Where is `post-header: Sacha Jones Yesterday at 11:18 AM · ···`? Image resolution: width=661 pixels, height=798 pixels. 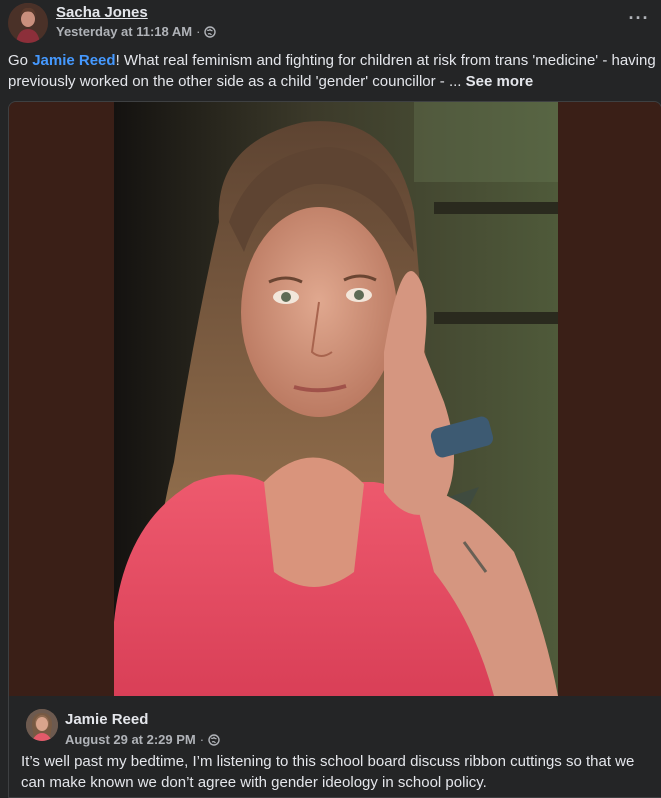 post-header: Sacha Jones Yesterday at 11:18 AM · ··· is located at coordinates (330, 23).